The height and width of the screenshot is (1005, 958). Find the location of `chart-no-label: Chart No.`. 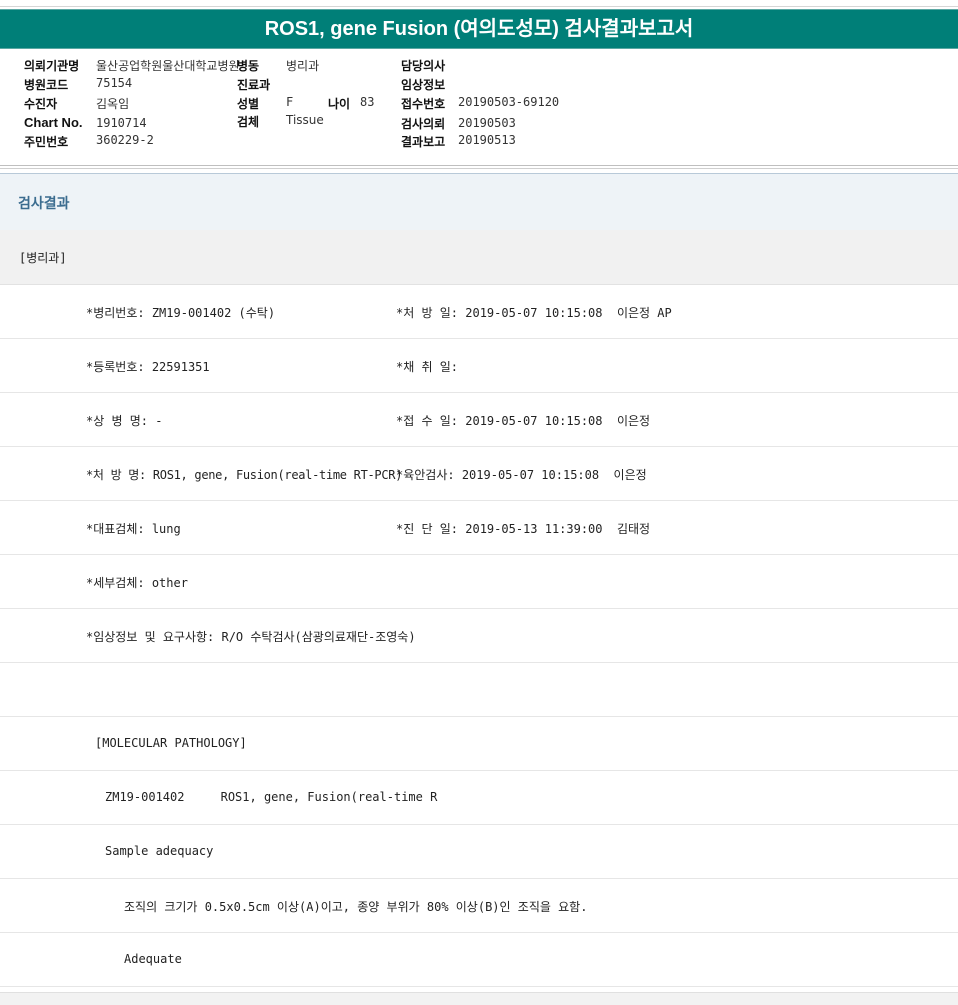

chart-no-label: Chart No. is located at coordinates (53, 122).